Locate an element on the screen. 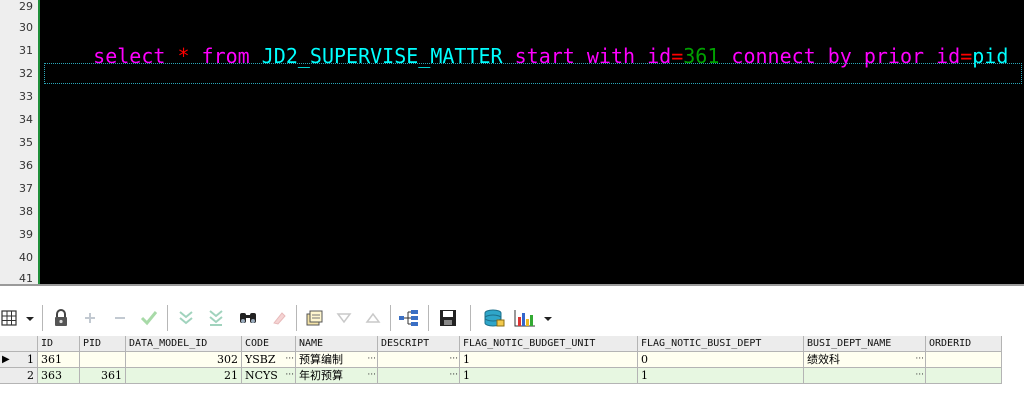 The width and height of the screenshot is (1024, 410). column-header: DESCRIPT is located at coordinates (419, 344).